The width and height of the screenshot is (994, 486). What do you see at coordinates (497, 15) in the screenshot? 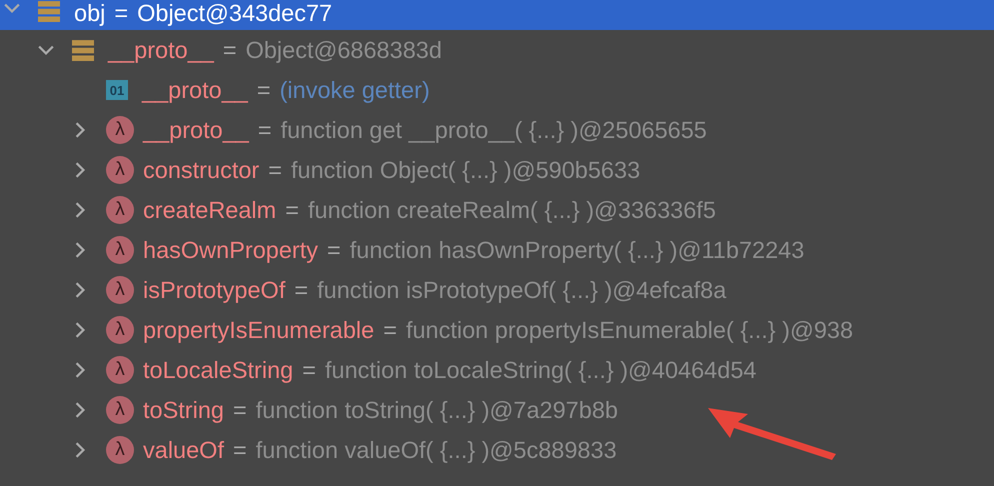
I see `tree-row: obj = Object@343dec77` at bounding box center [497, 15].